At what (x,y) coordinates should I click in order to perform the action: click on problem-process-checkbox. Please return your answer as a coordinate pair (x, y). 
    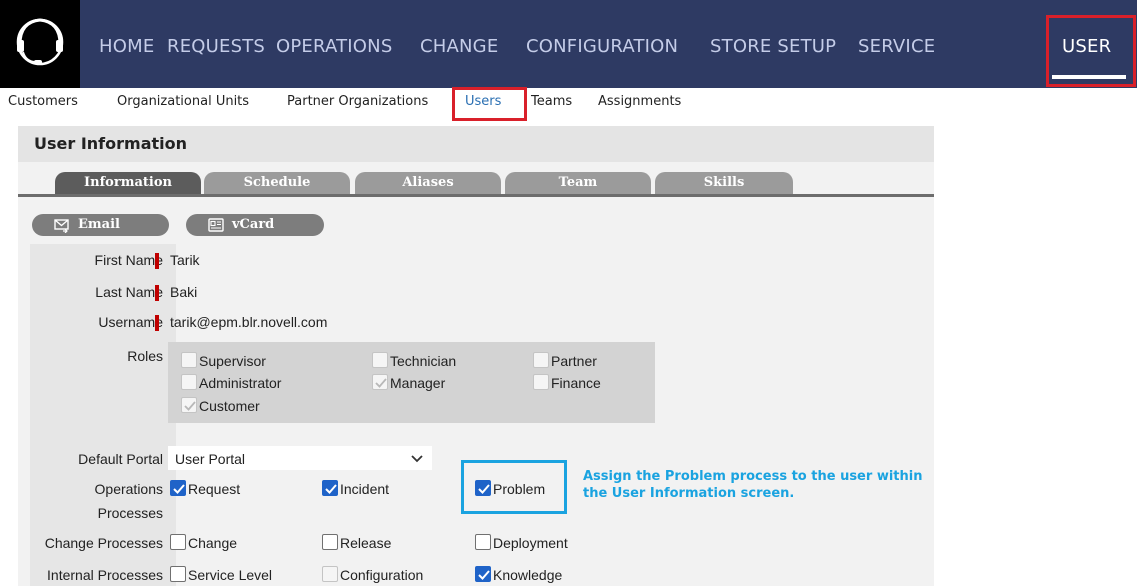
    Looking at the image, I should click on (483, 488).